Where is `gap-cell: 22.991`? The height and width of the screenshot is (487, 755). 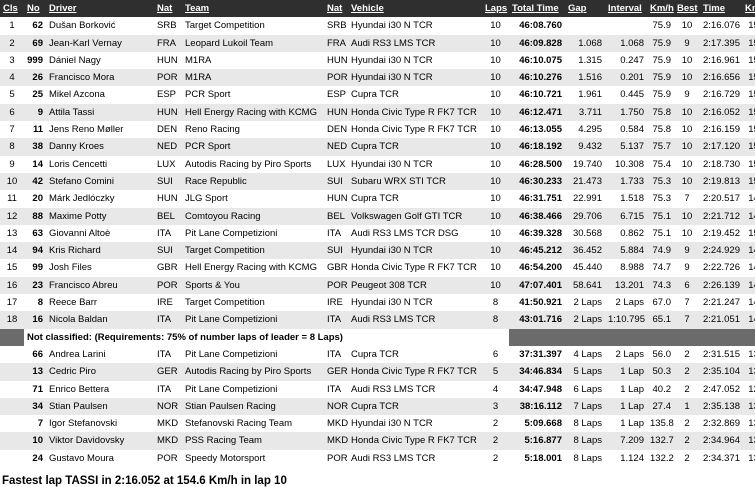 gap-cell: 22.991 is located at coordinates (585, 199).